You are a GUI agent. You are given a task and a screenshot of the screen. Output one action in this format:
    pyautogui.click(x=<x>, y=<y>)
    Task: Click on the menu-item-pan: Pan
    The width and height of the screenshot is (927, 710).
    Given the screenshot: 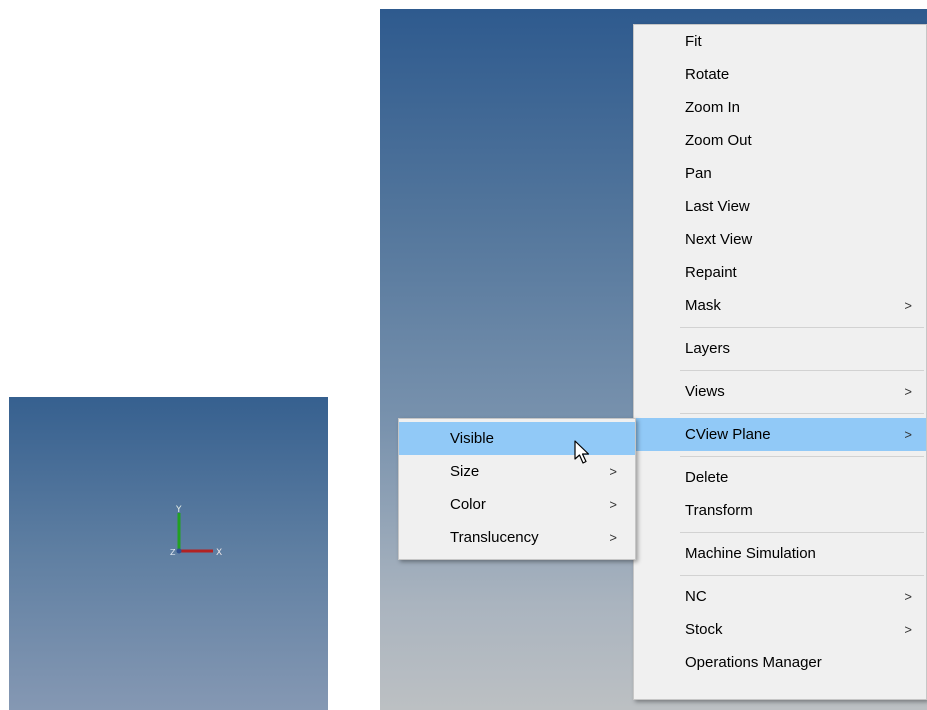 What is the action you would take?
    pyautogui.click(x=780, y=173)
    